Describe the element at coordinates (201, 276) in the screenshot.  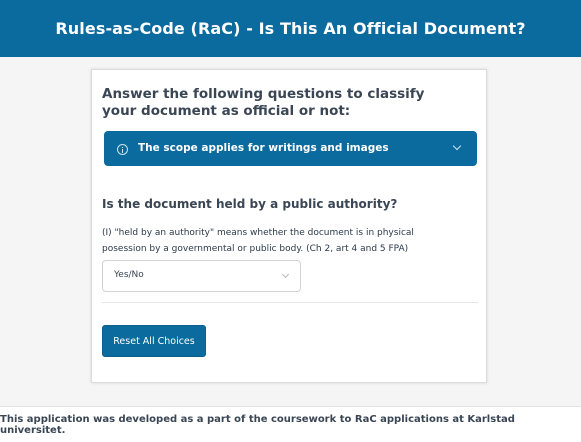
I see `public-authority-select: Yes/No` at that location.